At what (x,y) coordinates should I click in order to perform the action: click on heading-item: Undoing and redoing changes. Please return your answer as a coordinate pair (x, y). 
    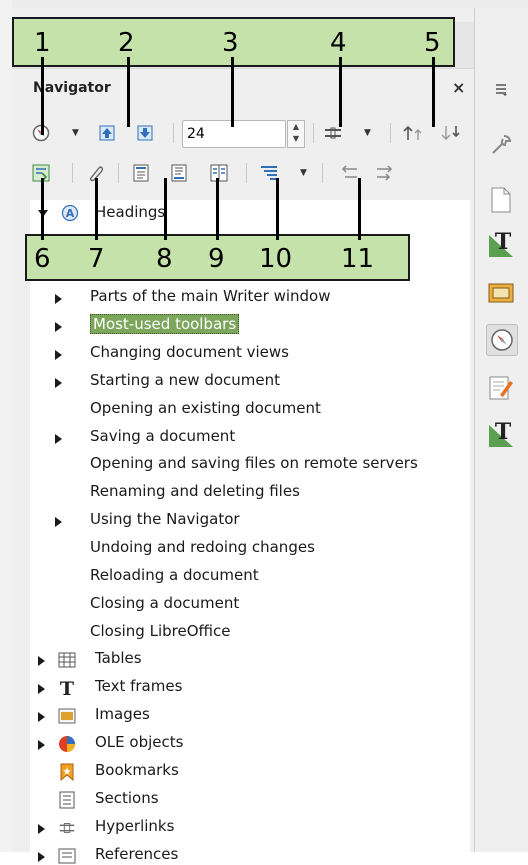
    Looking at the image, I should click on (202, 547).